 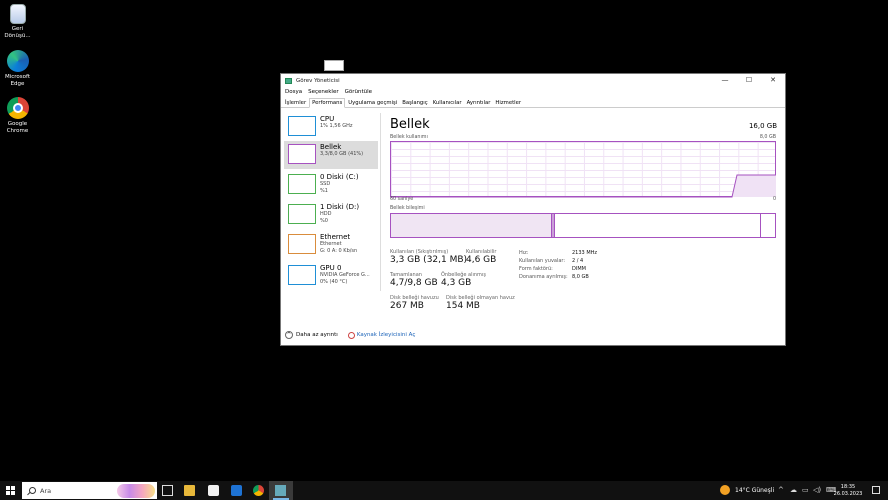 I want to click on tab-processes: İşlemler, so click(x=295, y=103).